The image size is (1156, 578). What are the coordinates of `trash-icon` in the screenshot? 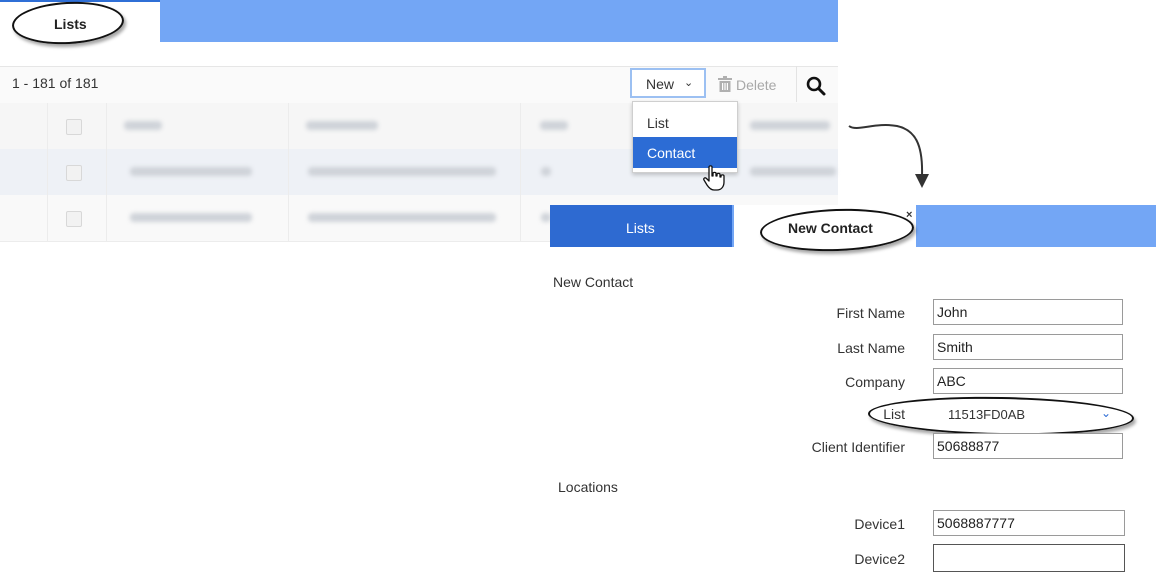 It's located at (725, 84).